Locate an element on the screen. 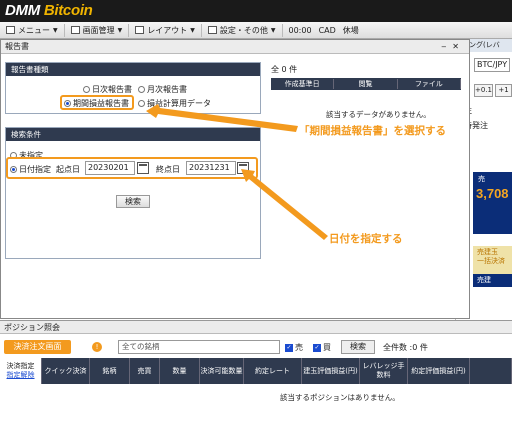 Image resolution: width=512 pixels, height=435 pixels. annotation-select-report: 「期間損益報告書」を選択する is located at coordinates (372, 130).